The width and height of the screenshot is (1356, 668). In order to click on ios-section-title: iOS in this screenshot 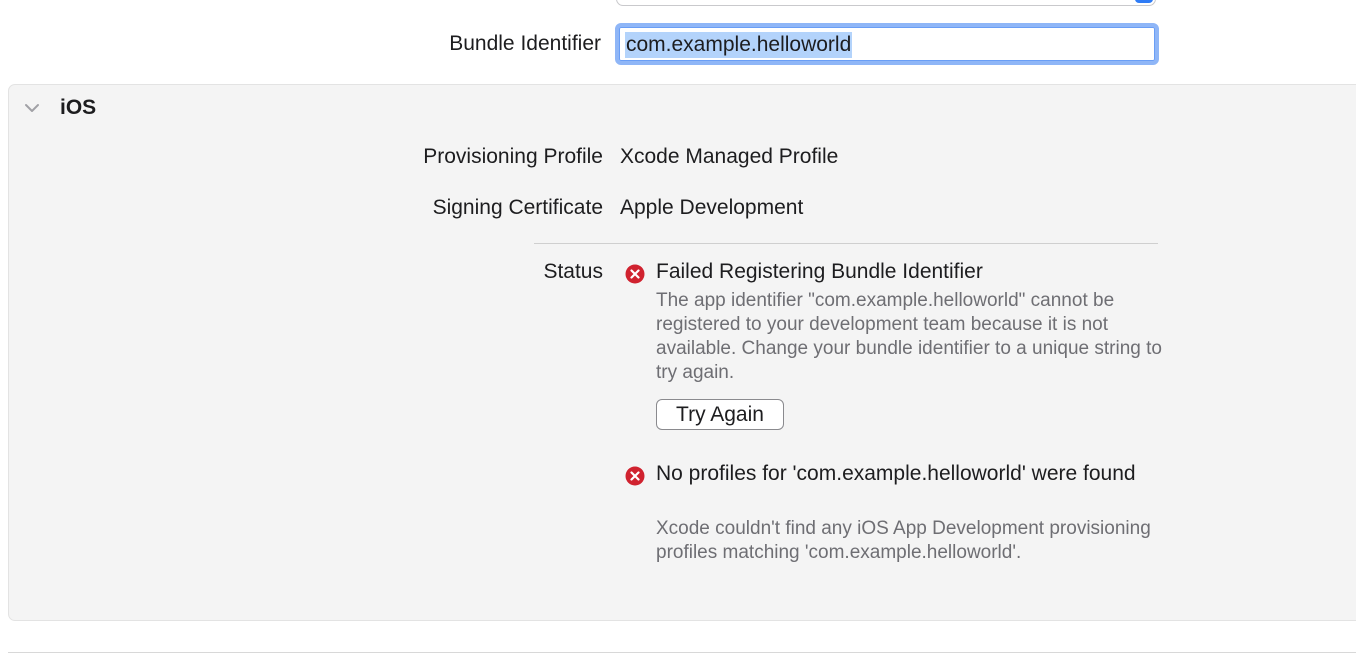, I will do `click(78, 108)`.